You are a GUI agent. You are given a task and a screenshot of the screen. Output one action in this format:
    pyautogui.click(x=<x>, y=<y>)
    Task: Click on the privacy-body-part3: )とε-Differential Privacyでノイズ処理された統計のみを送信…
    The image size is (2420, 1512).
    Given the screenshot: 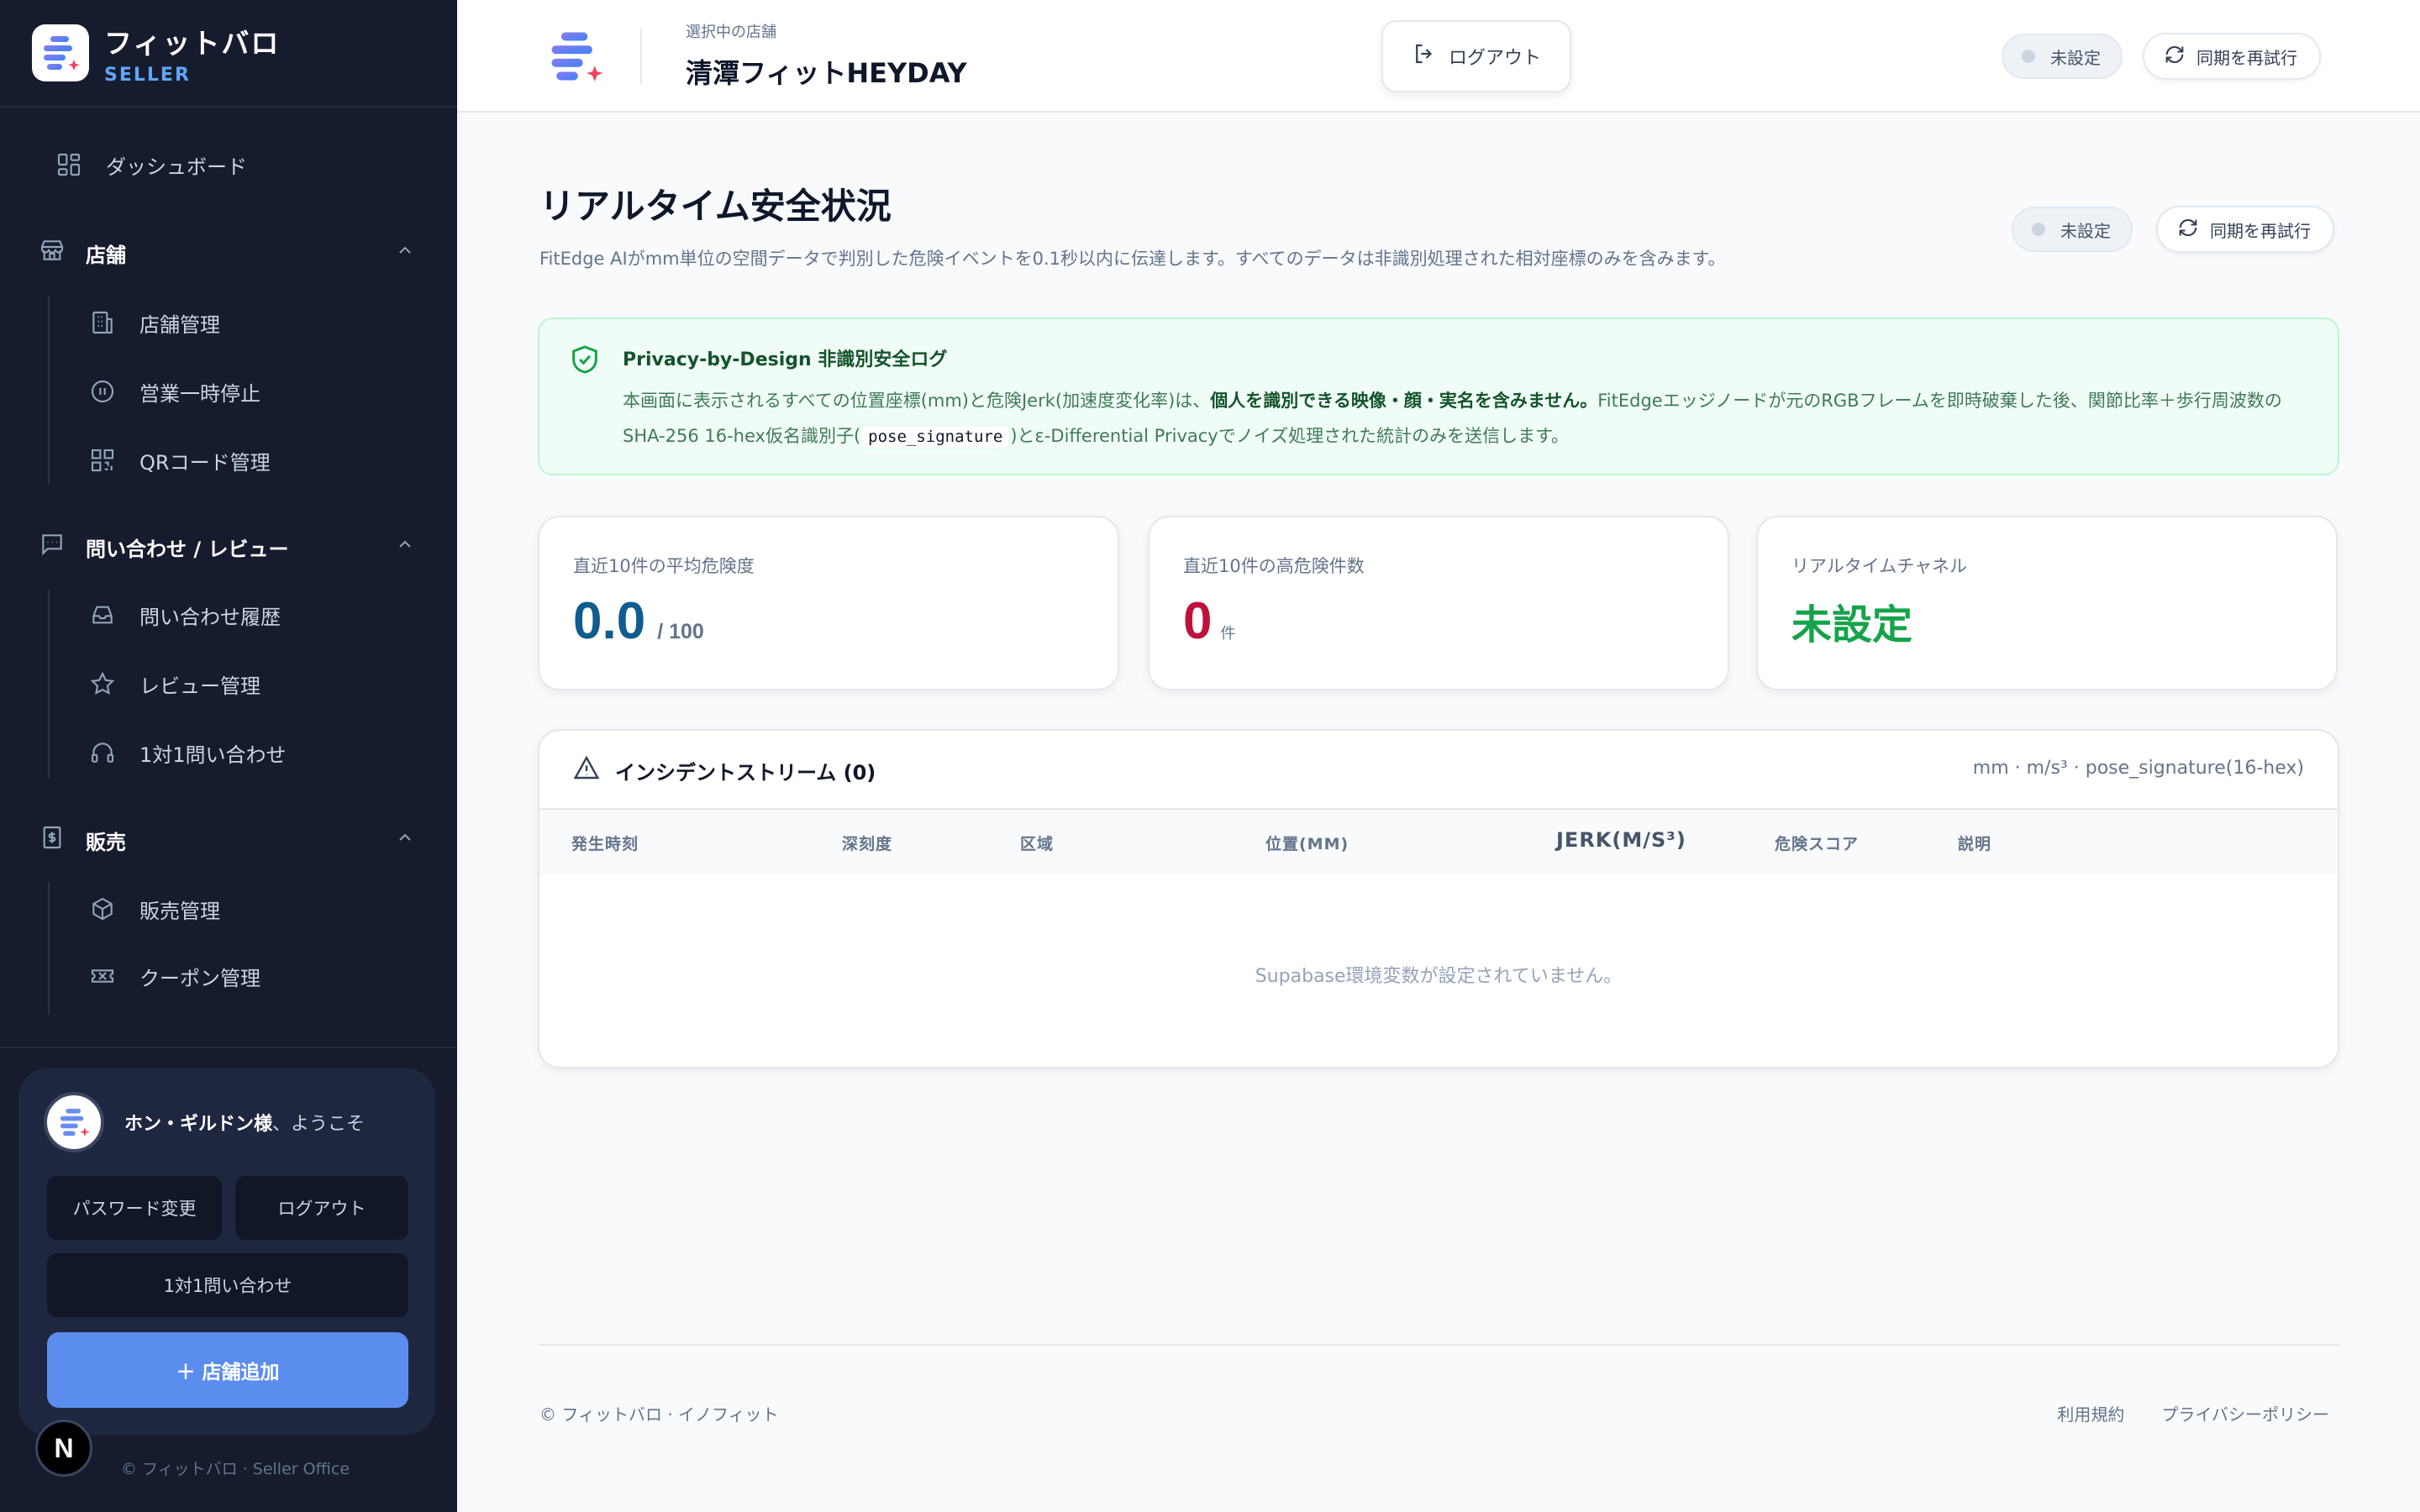 What is the action you would take?
    pyautogui.click(x=1289, y=436)
    